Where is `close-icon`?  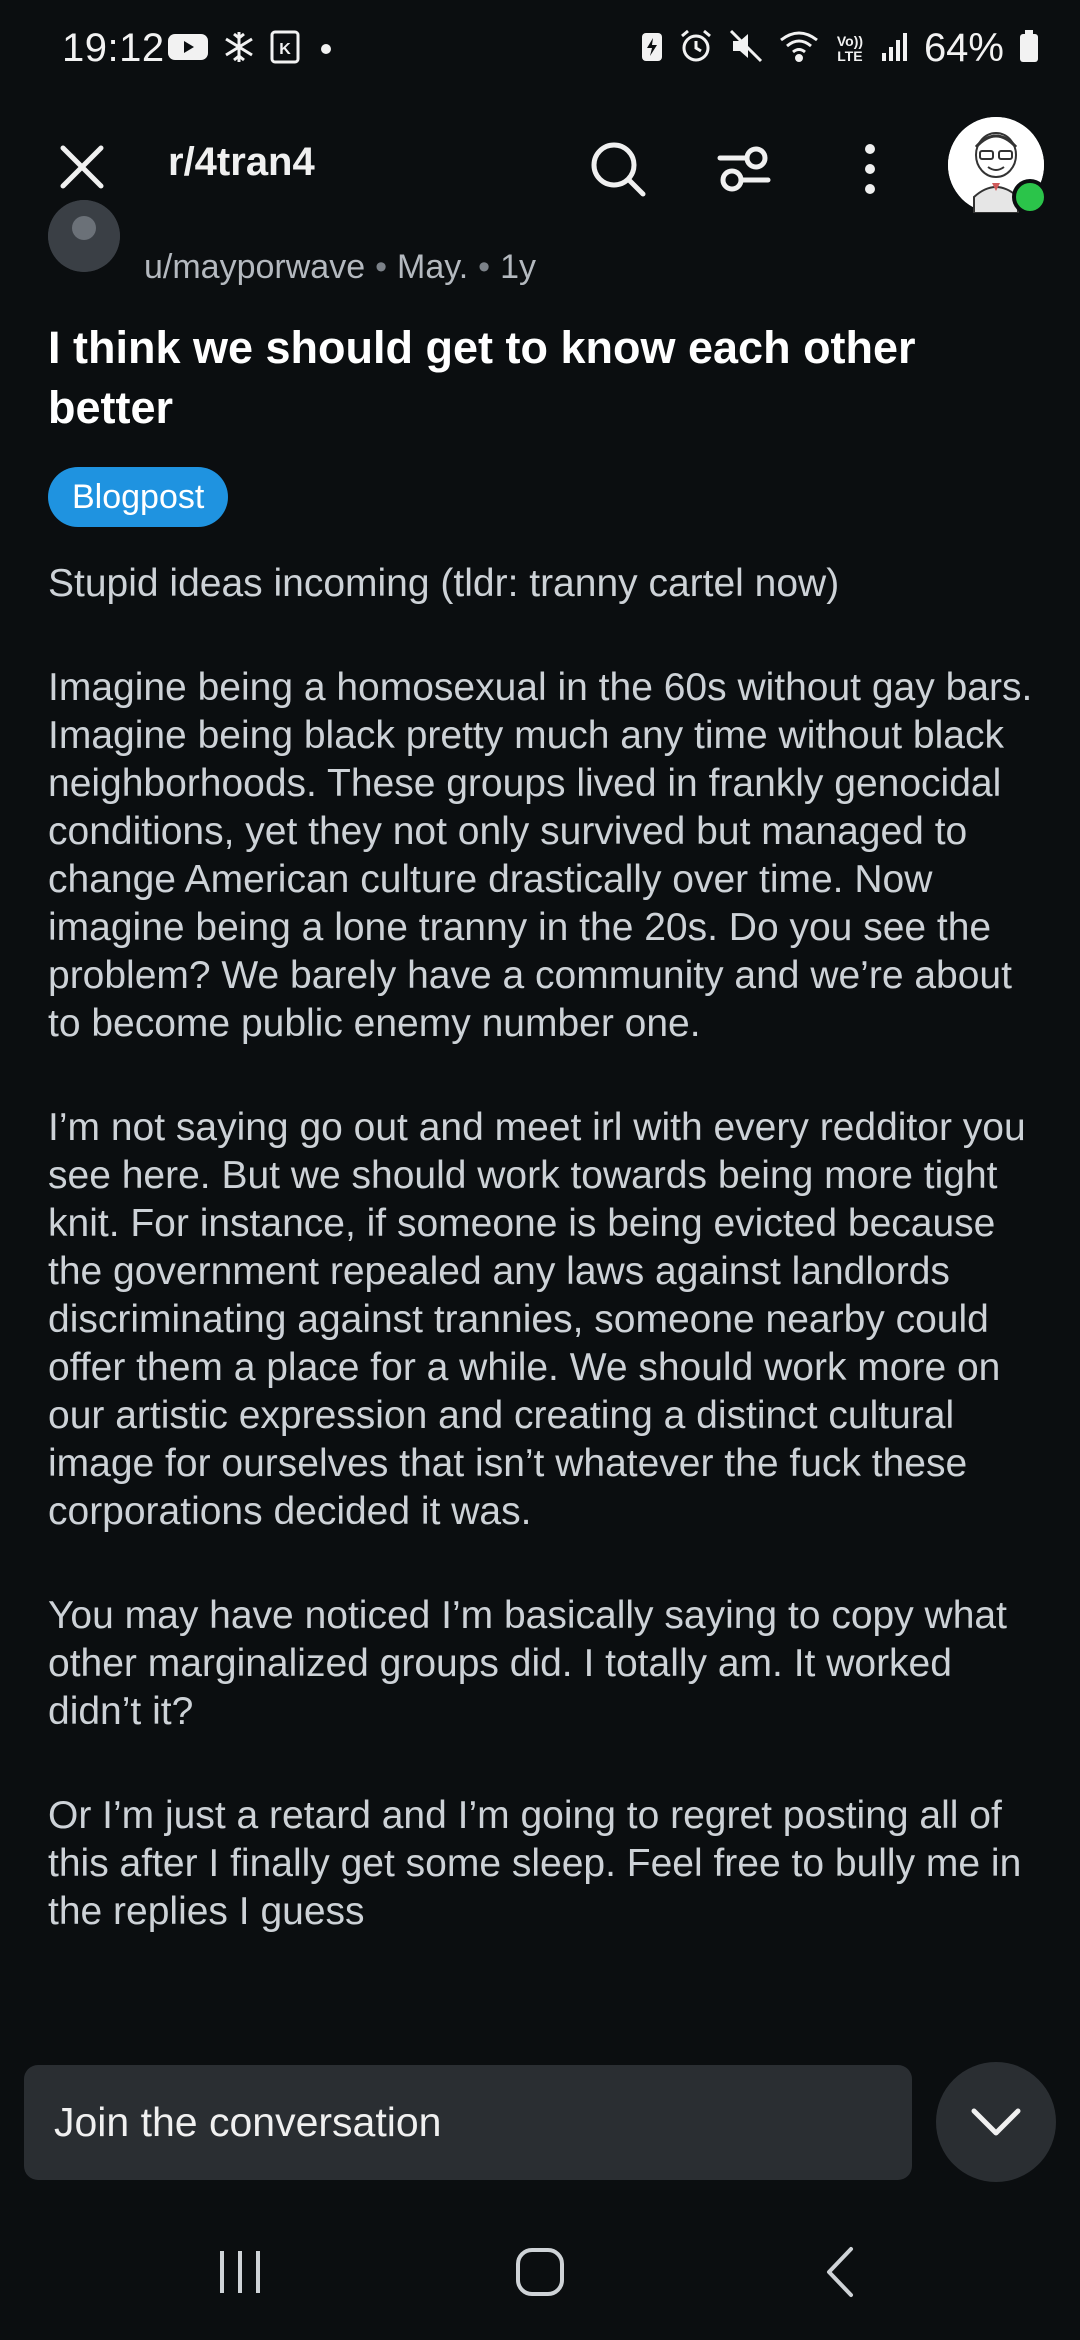
close-icon is located at coordinates (82, 167).